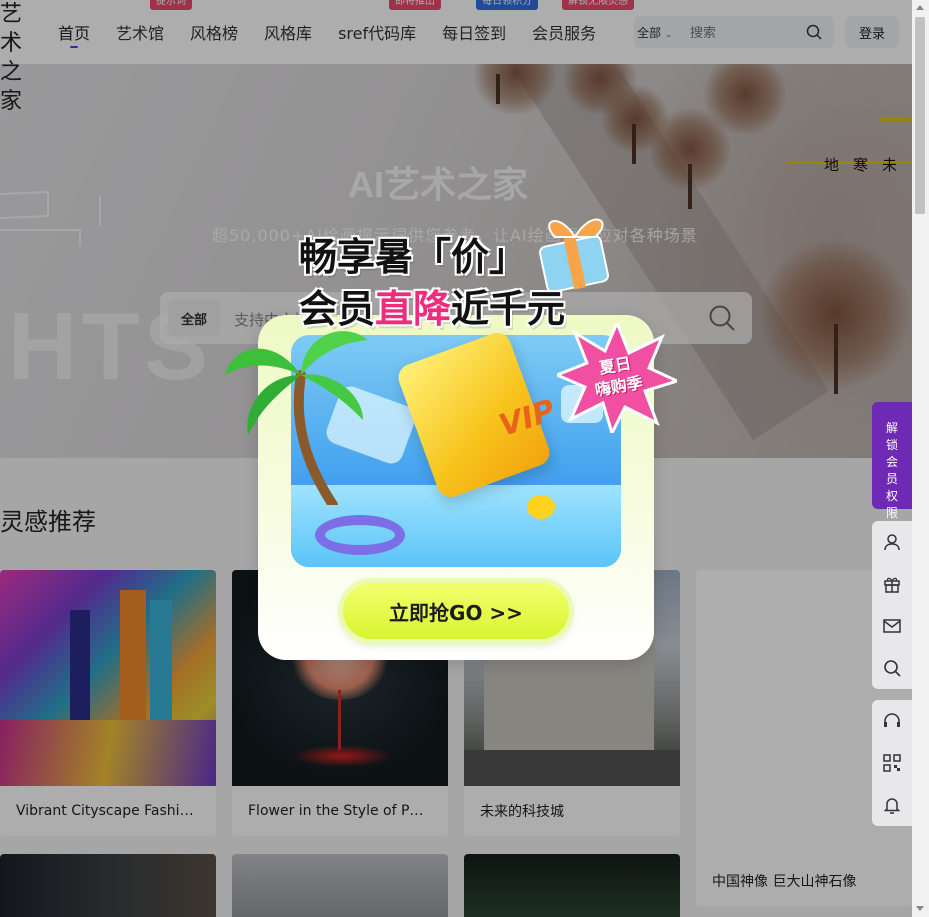 This screenshot has width=929, height=917. Describe the element at coordinates (892, 721) in the screenshot. I see `headset-icon` at that location.